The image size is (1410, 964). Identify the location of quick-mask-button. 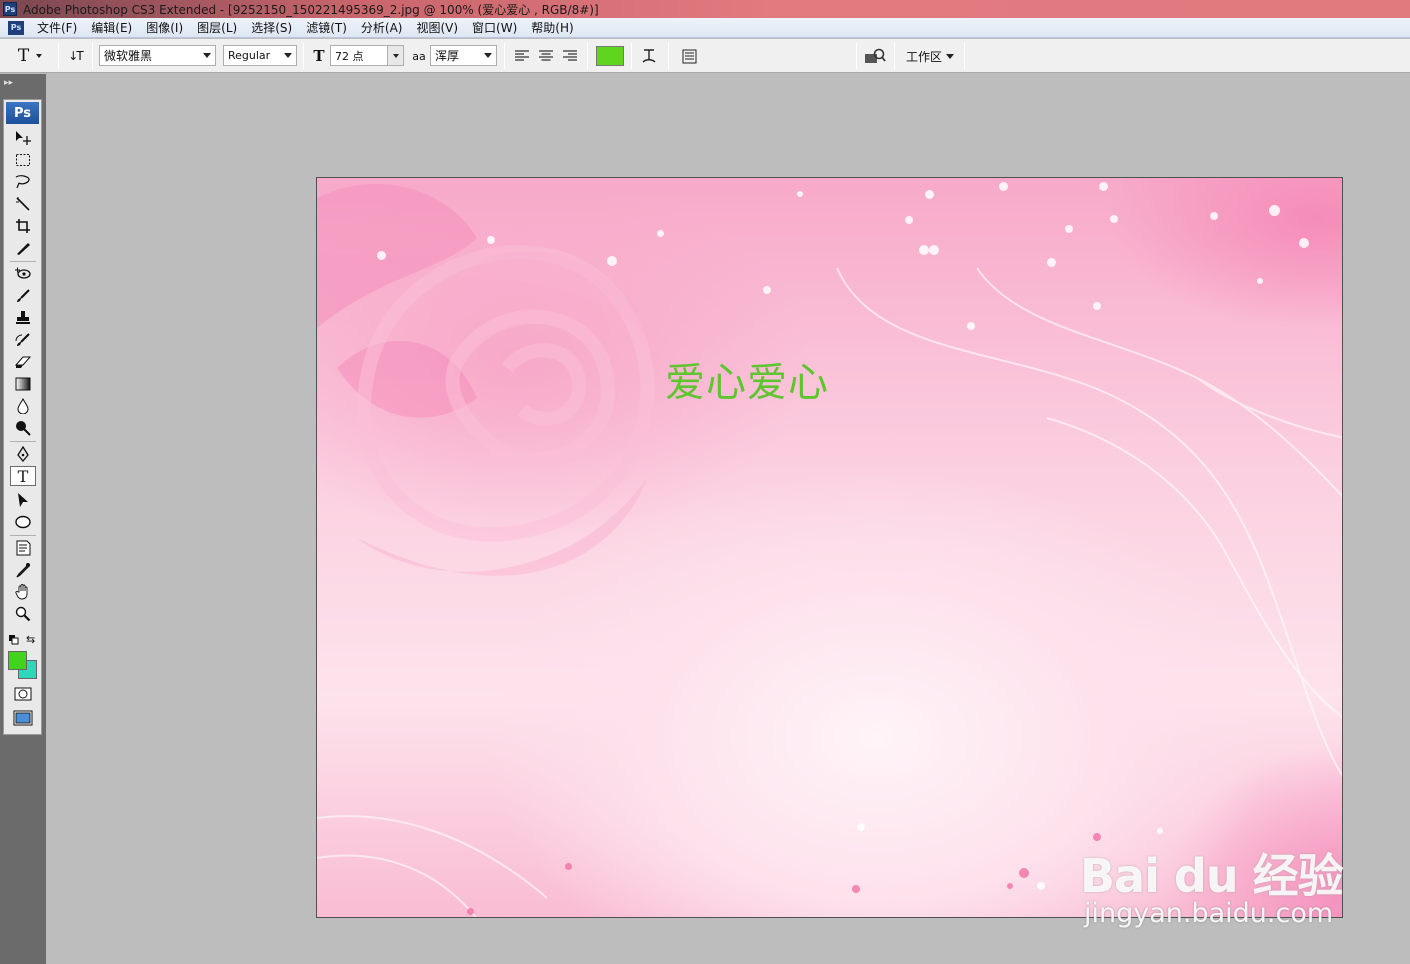
(23, 694).